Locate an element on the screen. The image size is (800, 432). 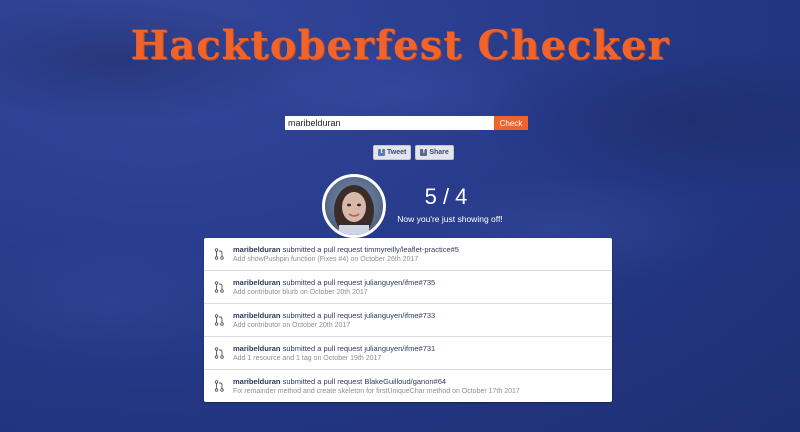
status-message: Now you're just showing off! is located at coordinates (450, 219).